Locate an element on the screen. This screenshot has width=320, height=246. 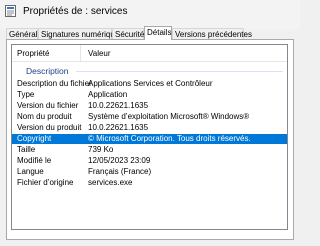
group-separator is located at coordinates (179, 71).